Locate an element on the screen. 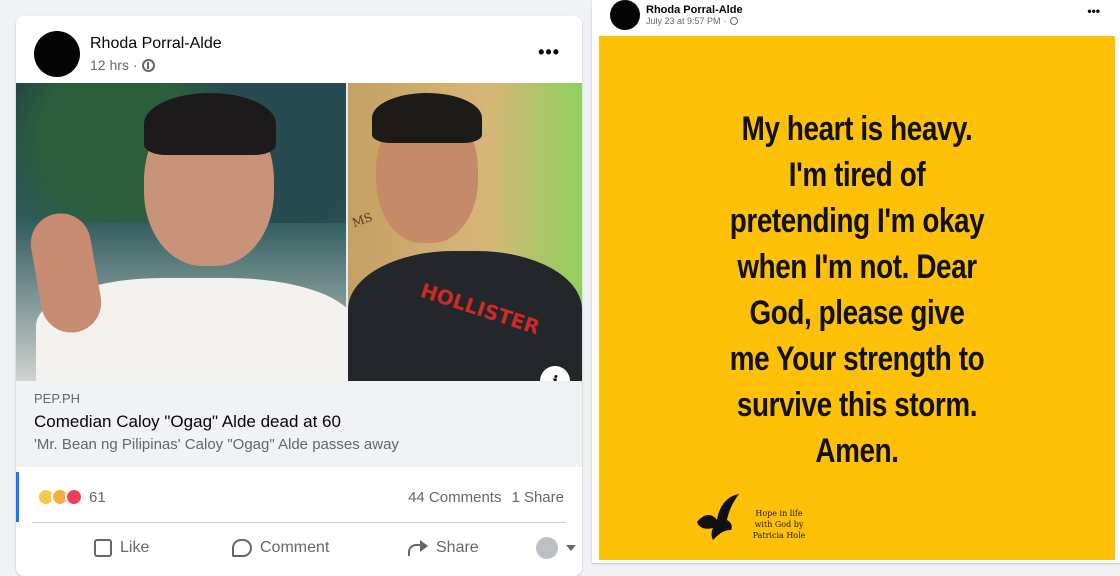 This screenshot has width=1120, height=576. quote-line: when I'm not. Dear is located at coordinates (857, 267).